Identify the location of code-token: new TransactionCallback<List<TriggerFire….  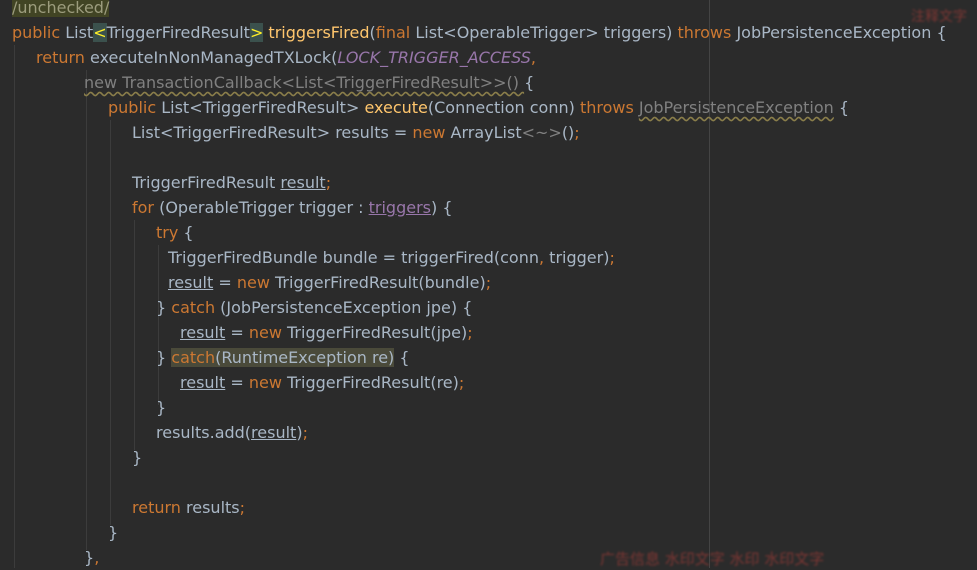
(304, 82).